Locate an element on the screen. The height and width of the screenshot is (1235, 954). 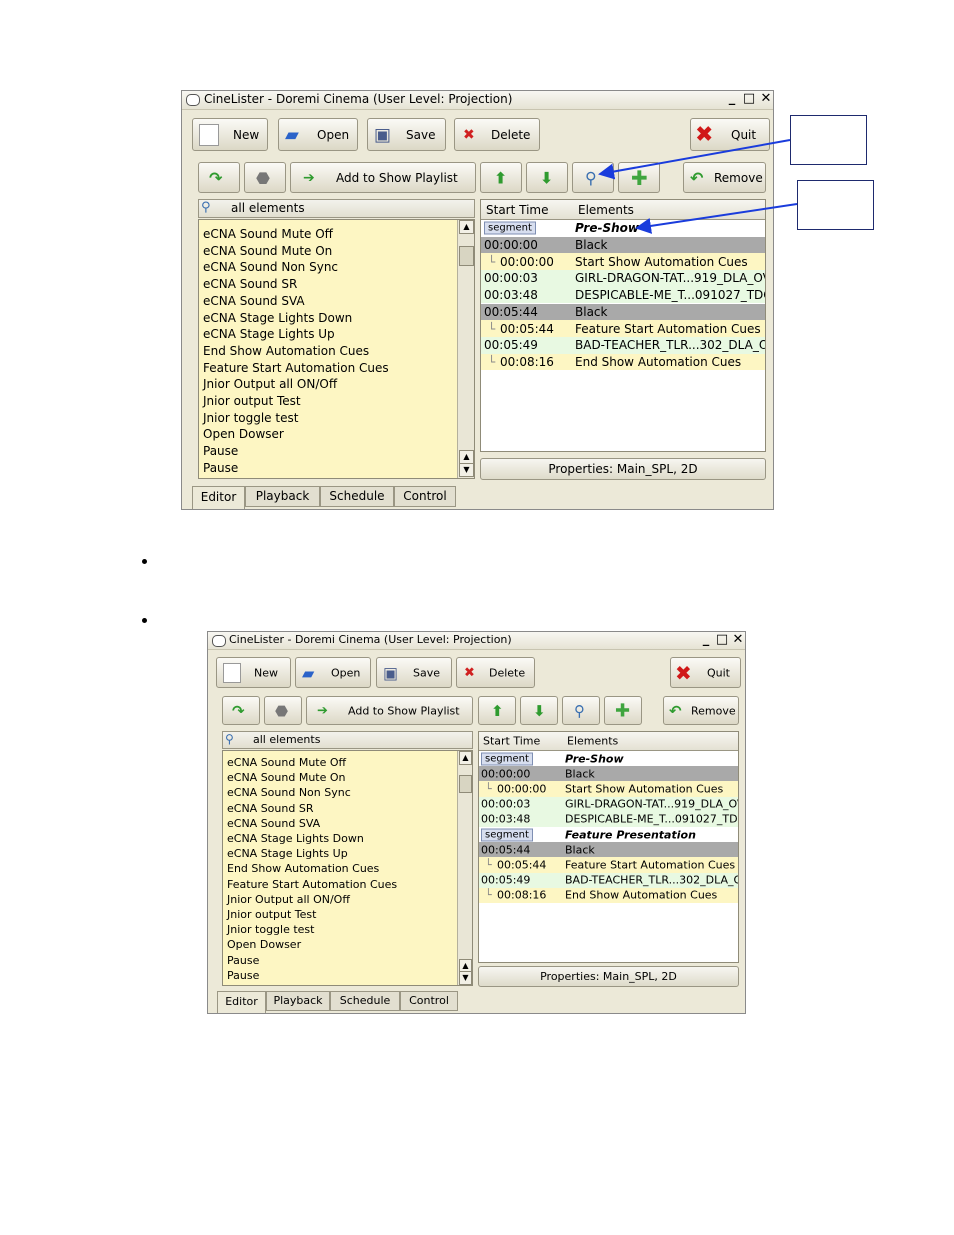
playlist-row: 00:05:44 Black is located at coordinates (608, 850).